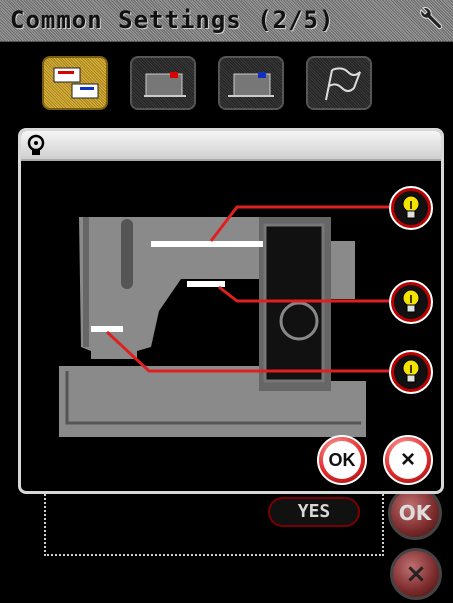 The image size is (453, 603). What do you see at coordinates (415, 513) in the screenshot?
I see `background-ok-button: OK` at bounding box center [415, 513].